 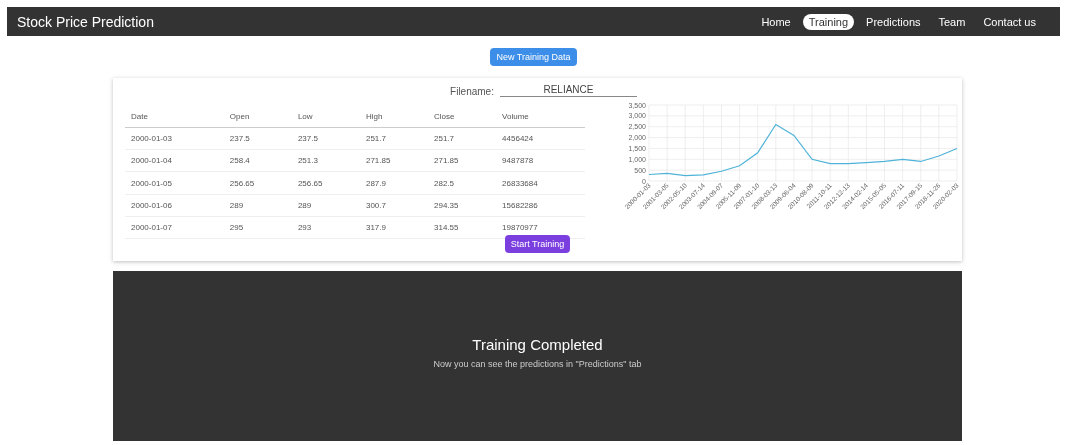 What do you see at coordinates (540, 115) in the screenshot?
I see `column-header: Volume` at bounding box center [540, 115].